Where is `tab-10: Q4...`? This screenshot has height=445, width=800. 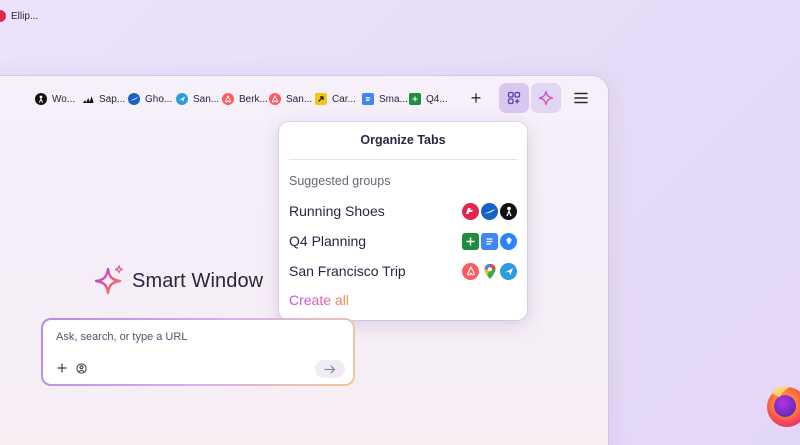
tab-10: Q4... is located at coordinates (428, 99).